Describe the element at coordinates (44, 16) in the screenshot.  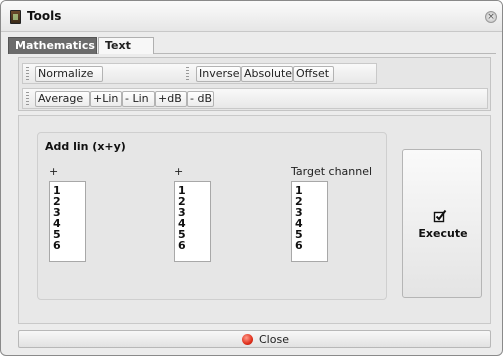
I see `window-title: Tools` at that location.